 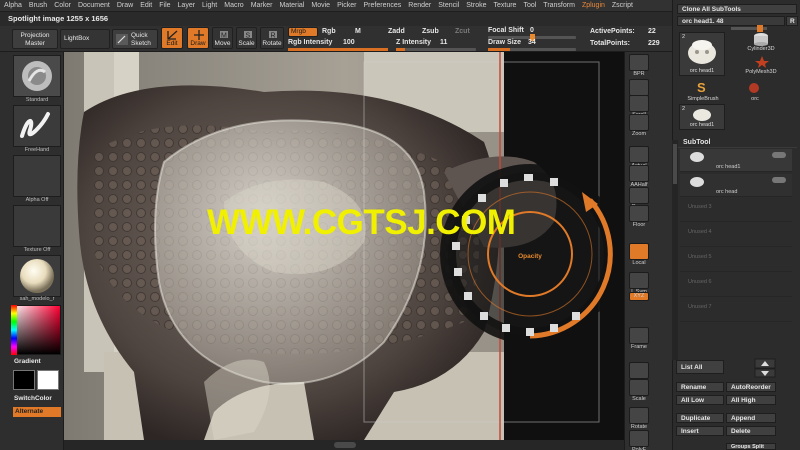 I want to click on alpha-tile, so click(x=37, y=176).